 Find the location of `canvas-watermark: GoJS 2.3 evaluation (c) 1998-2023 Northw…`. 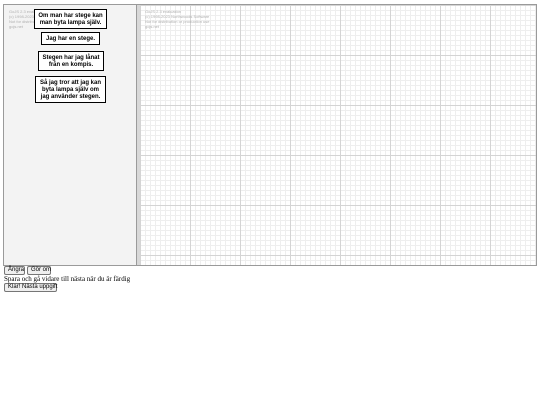

canvas-watermark: GoJS 2.3 evaluation (c) 1998-2023 Northw… is located at coordinates (177, 19).